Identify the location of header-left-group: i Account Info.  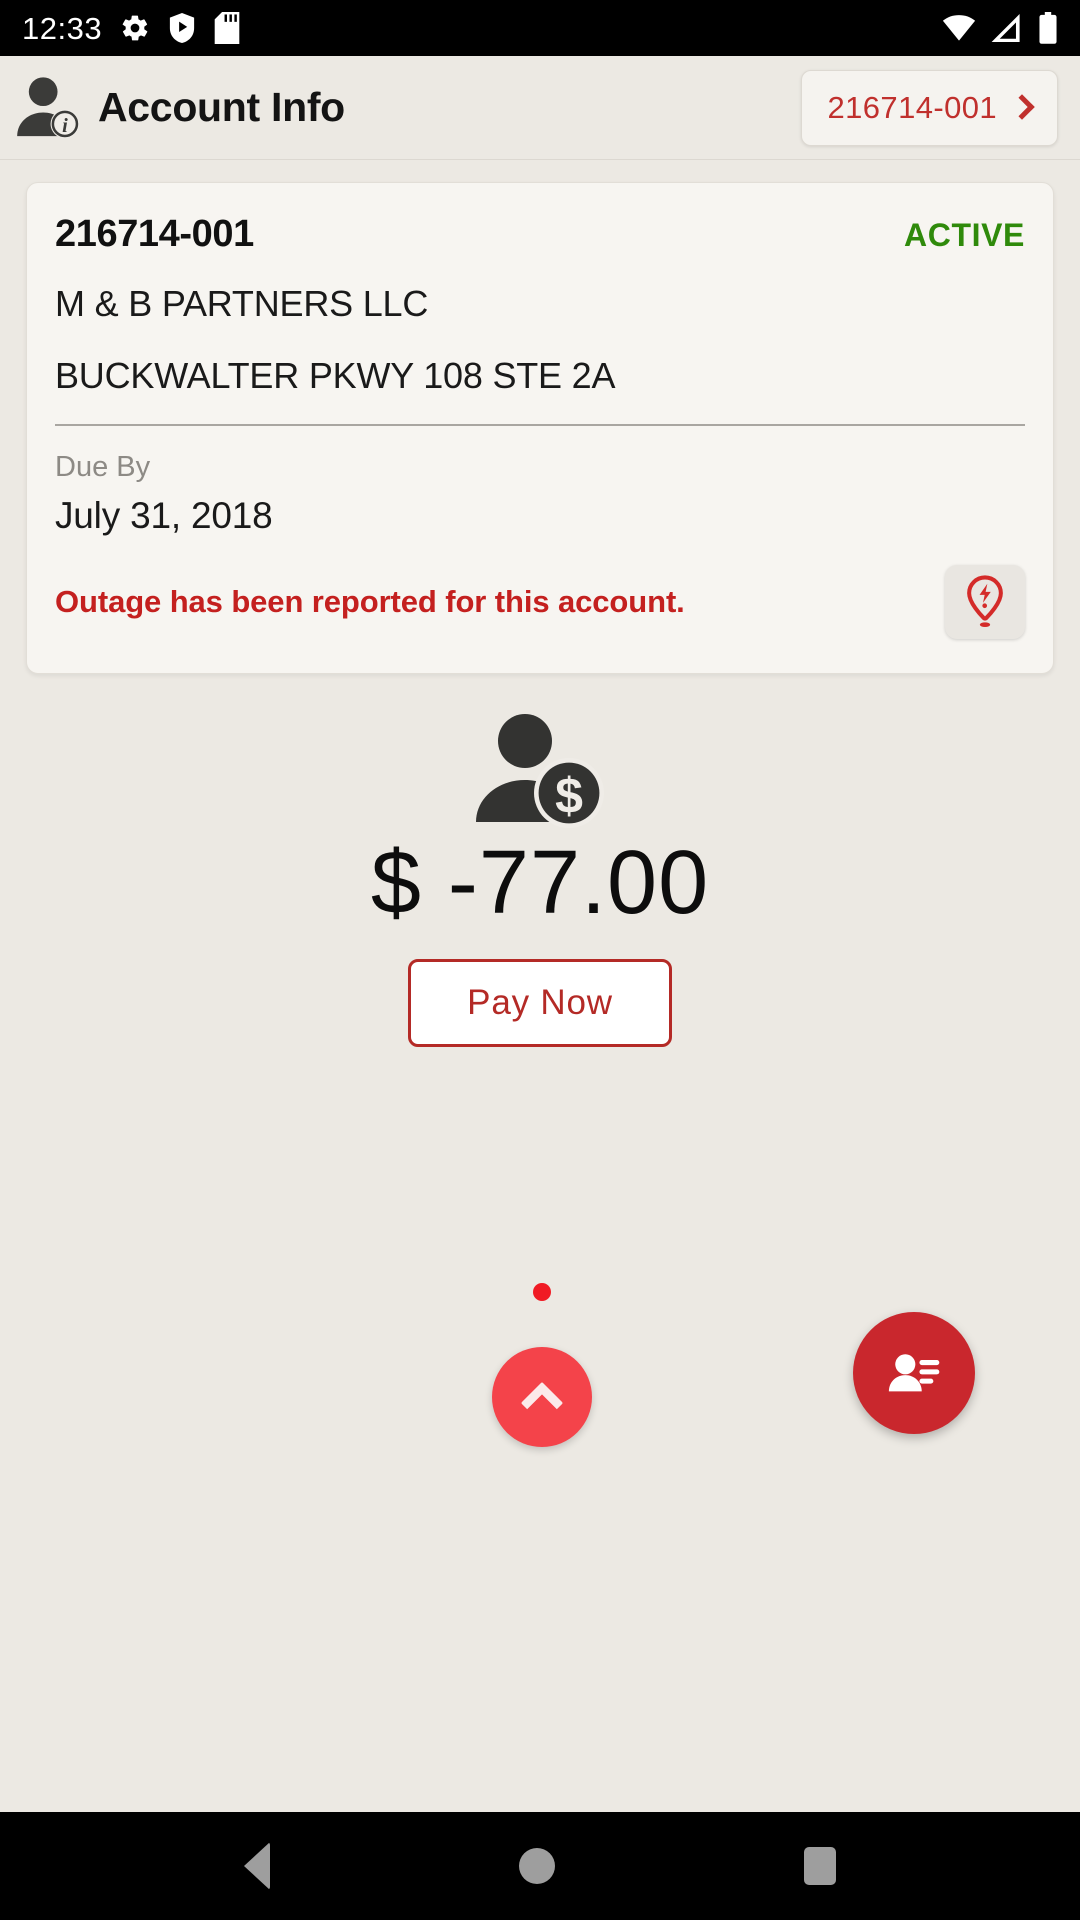
(179, 108).